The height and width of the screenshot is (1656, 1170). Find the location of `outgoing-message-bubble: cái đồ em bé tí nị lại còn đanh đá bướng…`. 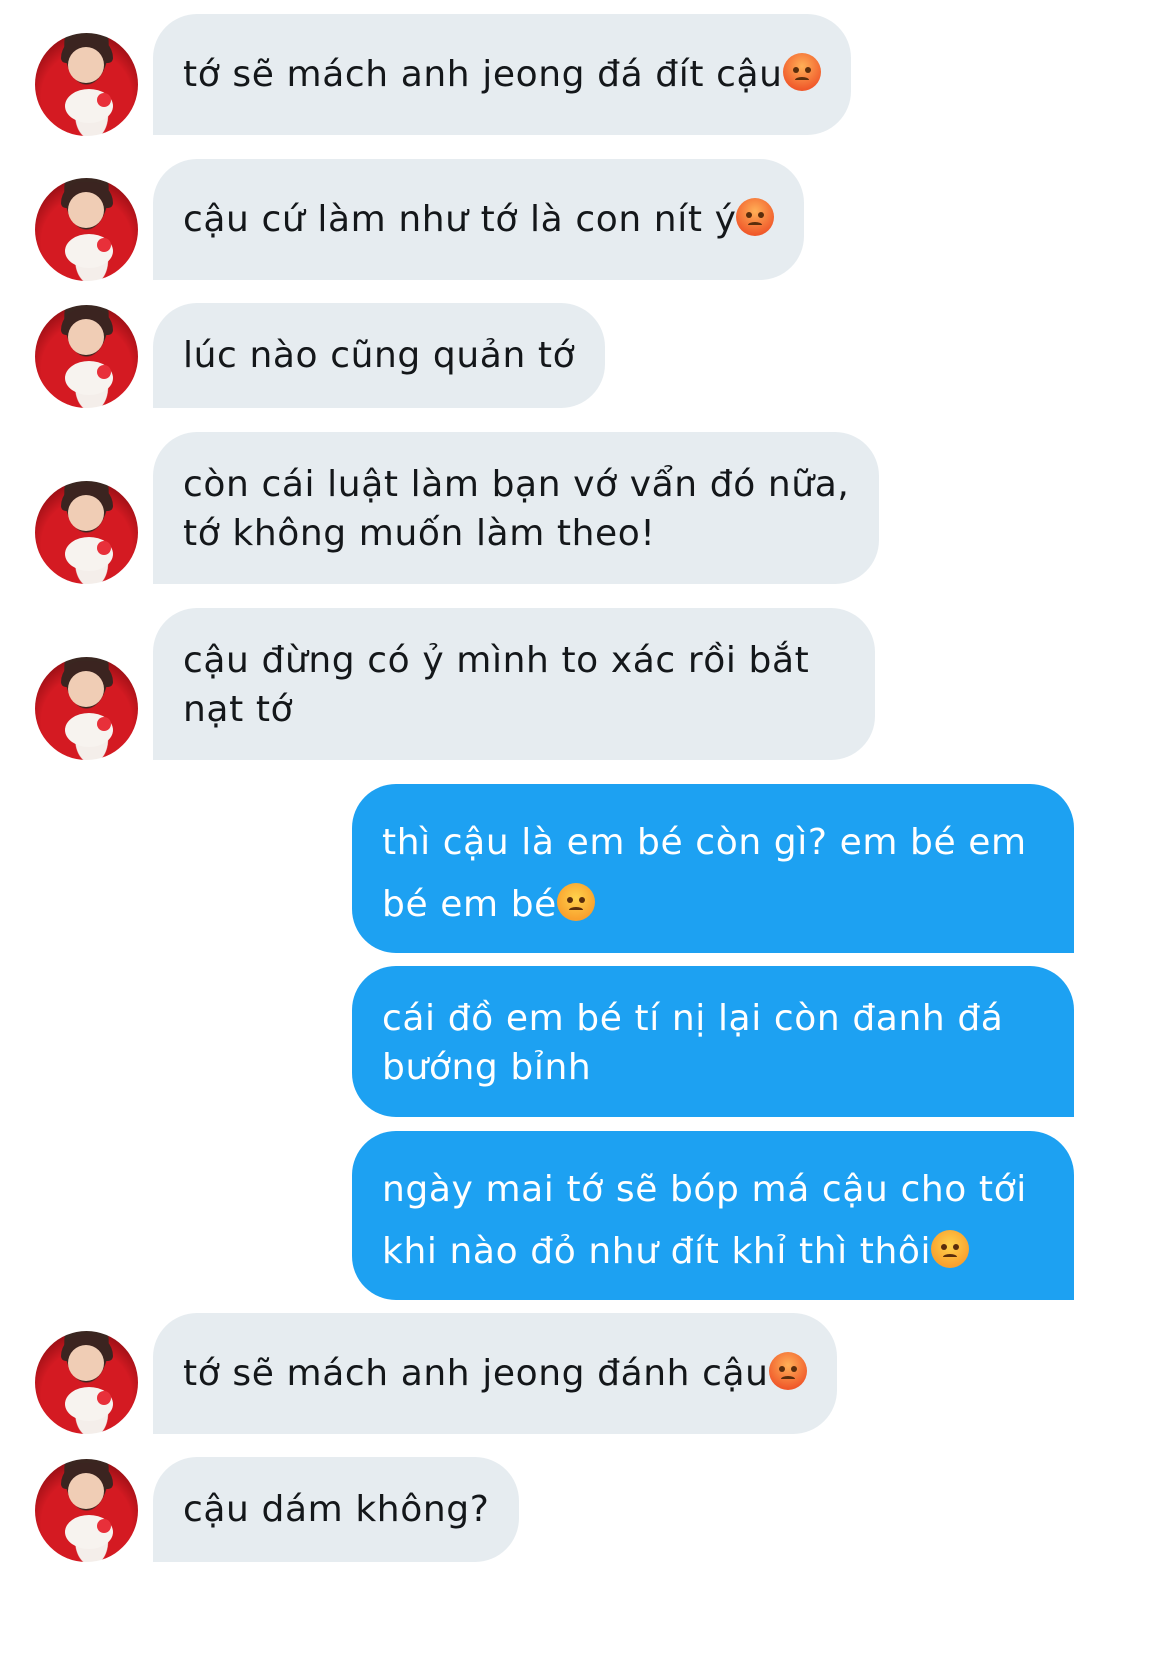

outgoing-message-bubble: cái đồ em bé tí nị lại còn đanh đá bướng… is located at coordinates (713, 1041).